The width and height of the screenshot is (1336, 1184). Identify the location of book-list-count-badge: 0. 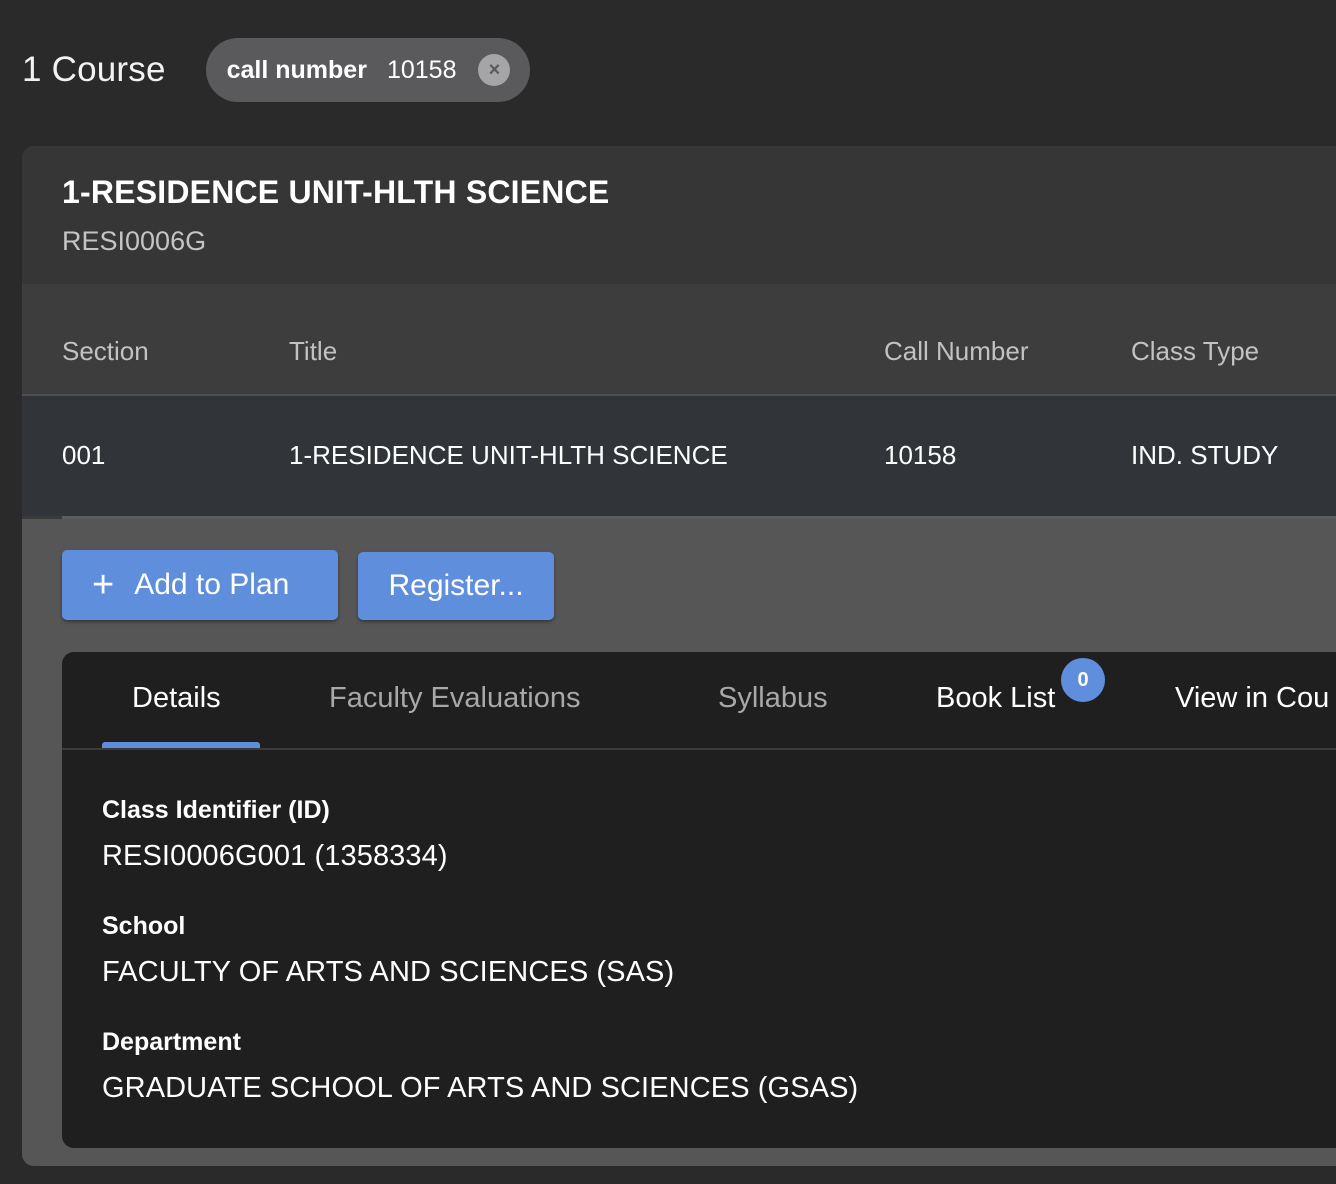
(1083, 680).